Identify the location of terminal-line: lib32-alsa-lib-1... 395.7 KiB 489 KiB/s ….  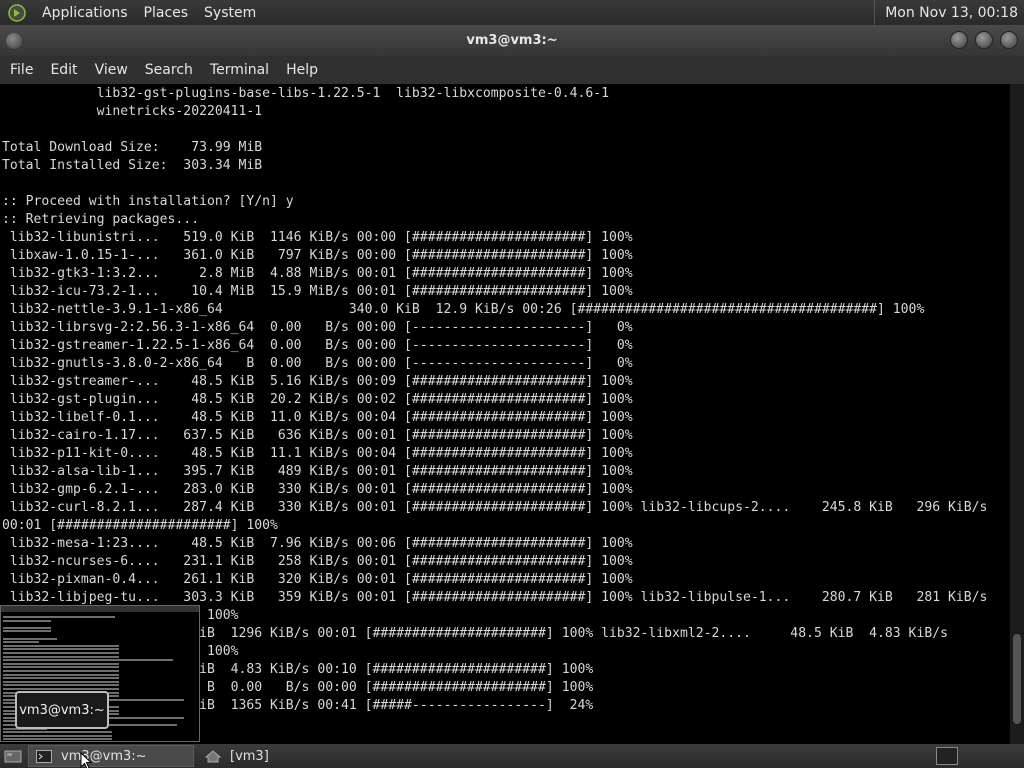
(317, 471).